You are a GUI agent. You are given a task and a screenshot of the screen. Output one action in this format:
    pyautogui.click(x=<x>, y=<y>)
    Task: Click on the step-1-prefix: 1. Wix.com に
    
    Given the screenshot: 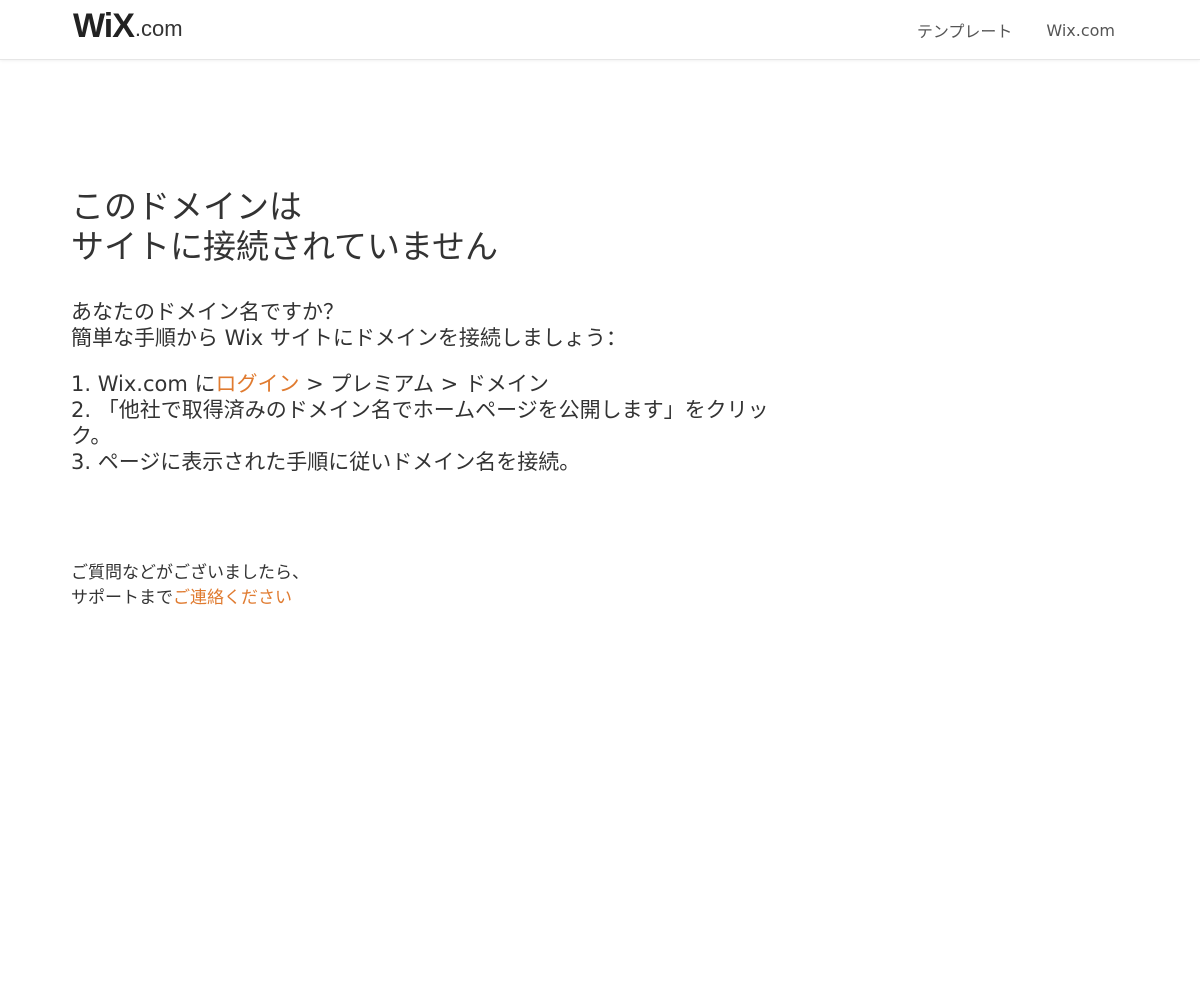 What is the action you would take?
    pyautogui.click(x=143, y=384)
    